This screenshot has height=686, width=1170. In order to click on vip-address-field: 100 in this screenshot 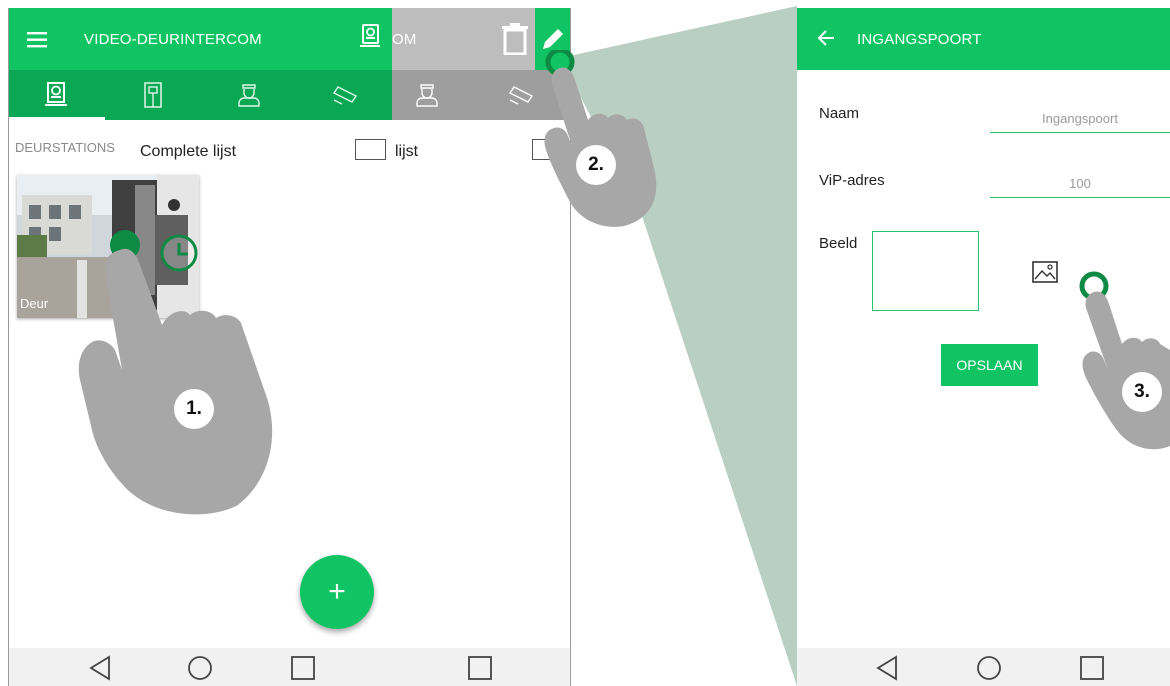, I will do `click(1080, 185)`.